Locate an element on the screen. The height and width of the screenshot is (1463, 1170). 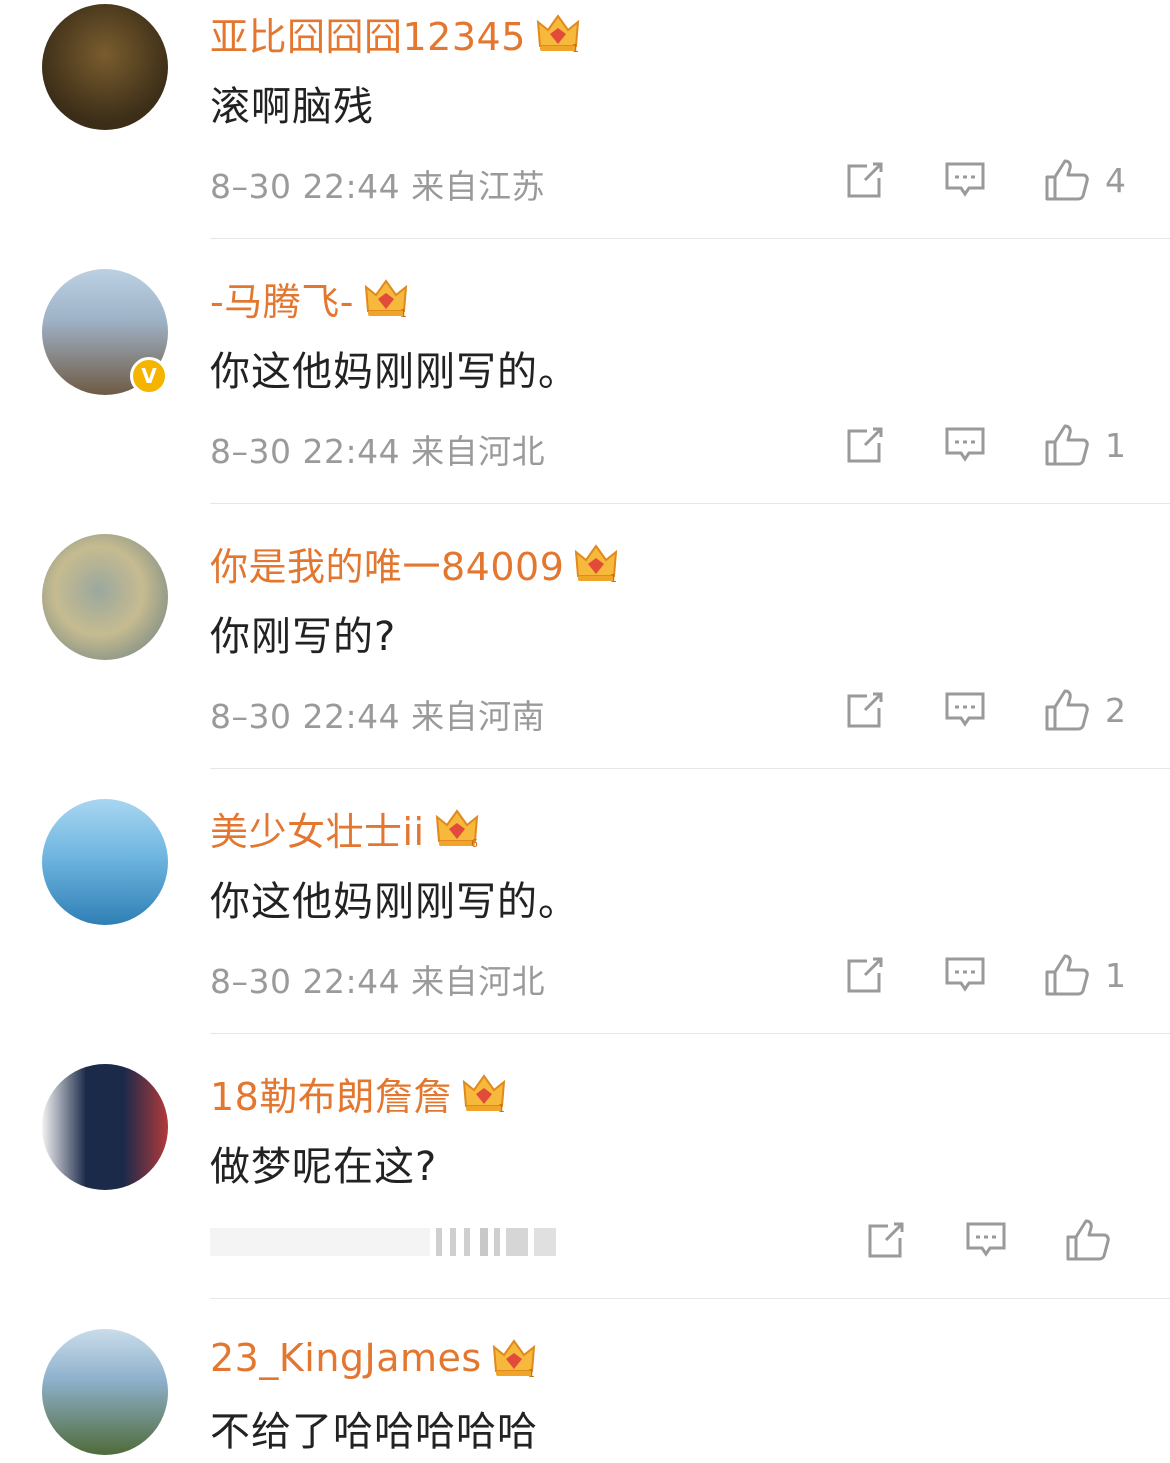
like-count: 4 is located at coordinates (1115, 180).